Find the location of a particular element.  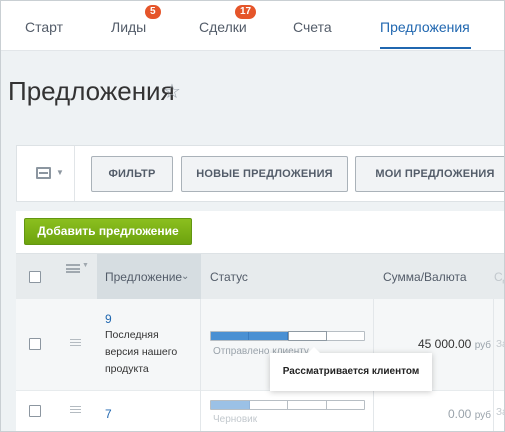

top-nav: Старт Лиды 5 Сделки 17 Счета Предложения is located at coordinates (252, 26).